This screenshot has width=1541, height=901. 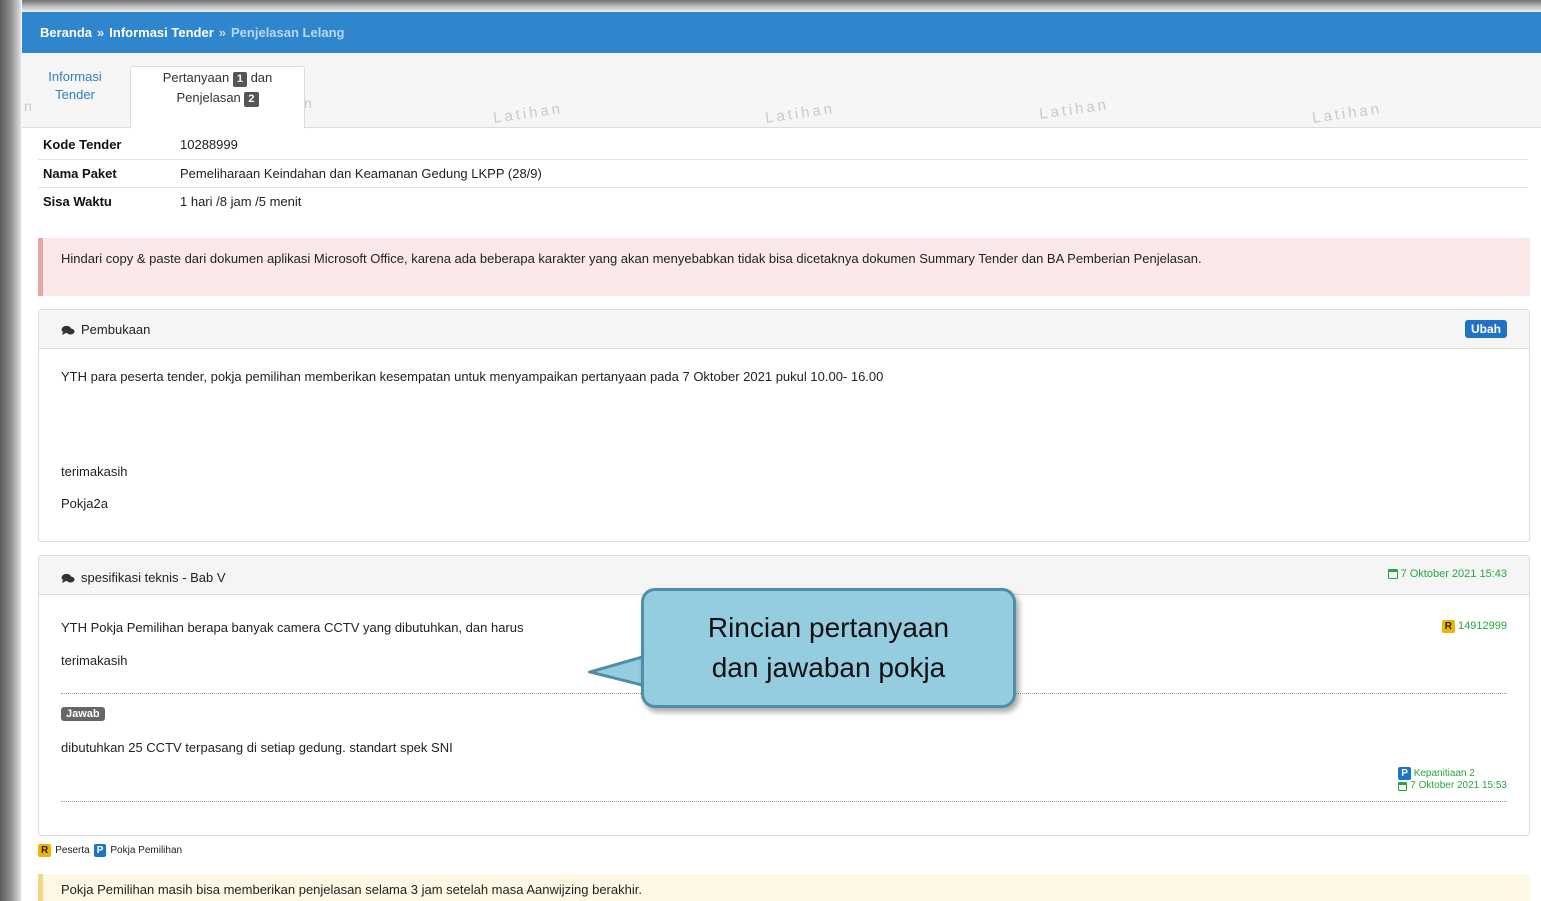 I want to click on responder-name: Kepanitiaan 2, so click(x=1444, y=773).